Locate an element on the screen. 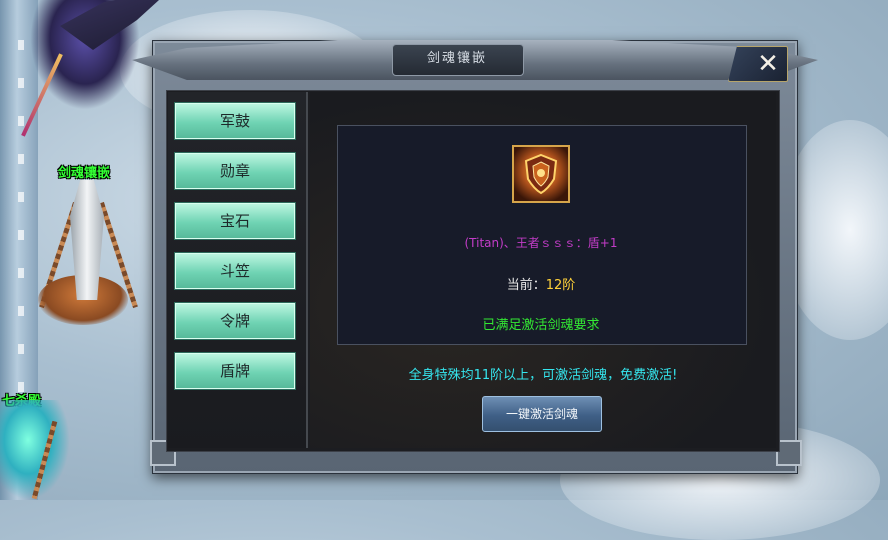  close-icon: ✕ is located at coordinates (768, 64).